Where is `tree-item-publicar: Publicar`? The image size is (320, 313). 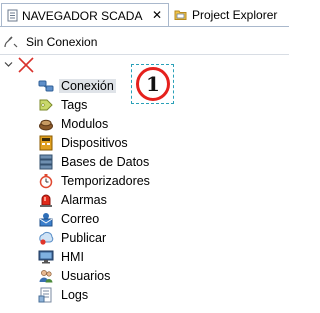
tree-item-publicar: Publicar is located at coordinates (111, 237).